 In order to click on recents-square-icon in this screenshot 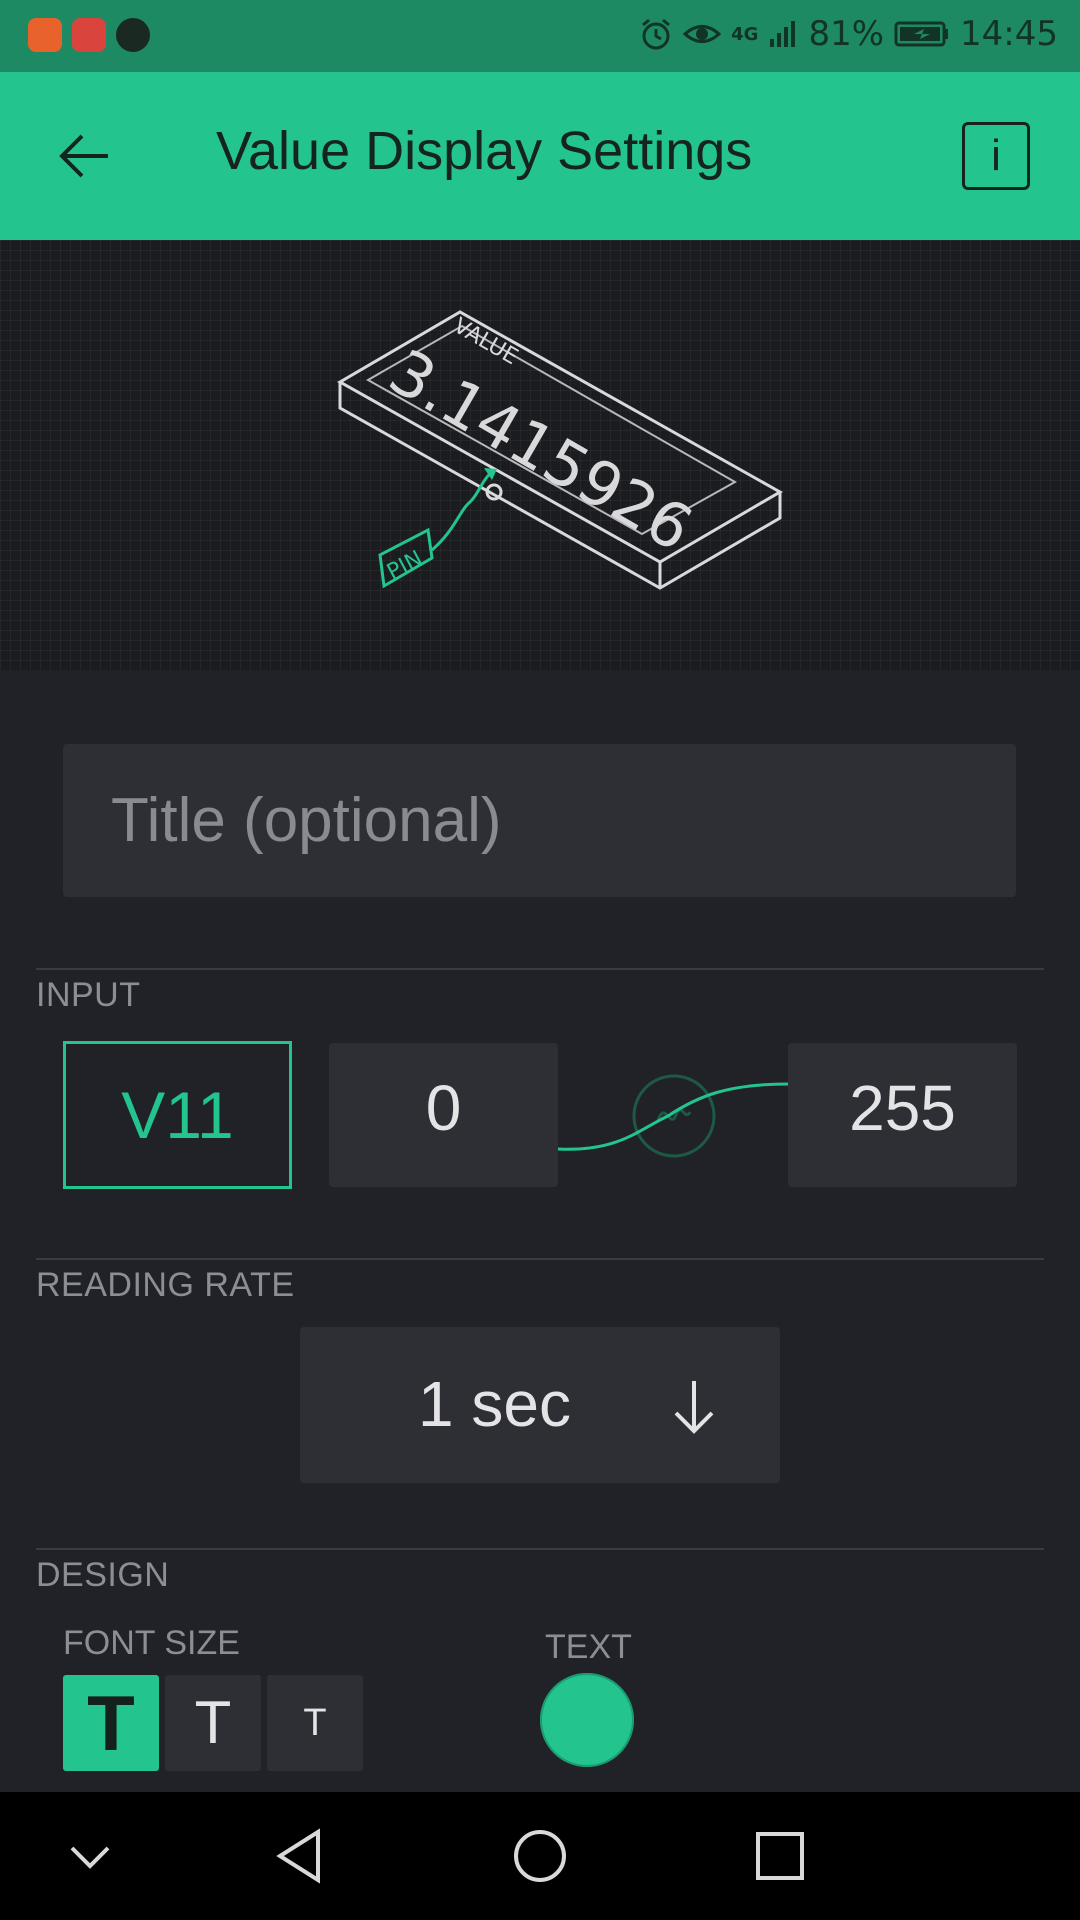, I will do `click(780, 1856)`.